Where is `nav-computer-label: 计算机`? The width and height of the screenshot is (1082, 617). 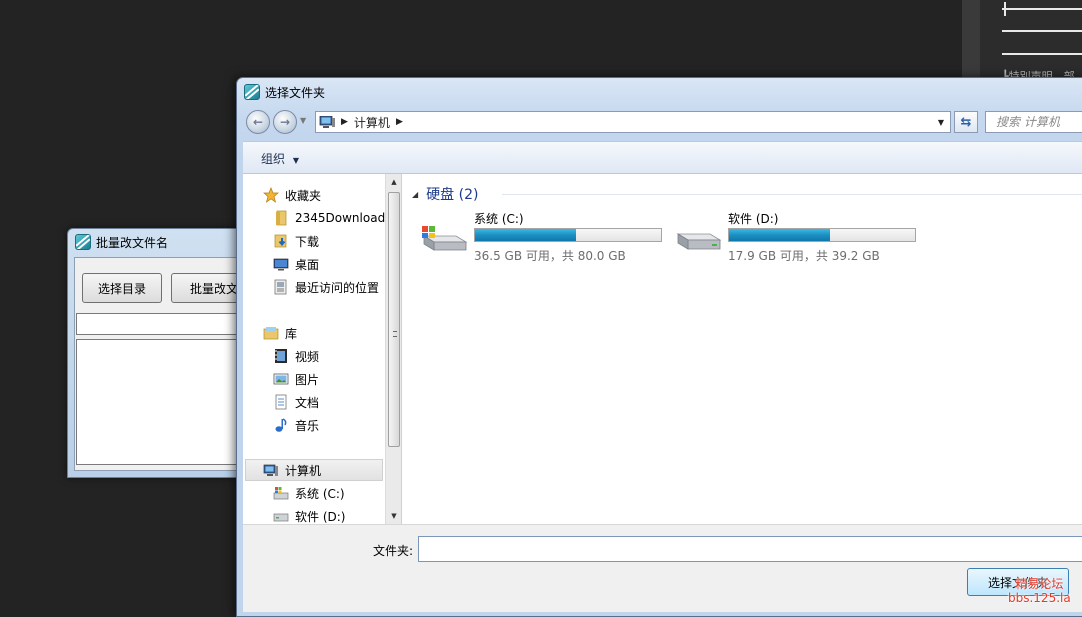
nav-computer-label: 计算机 is located at coordinates (303, 470).